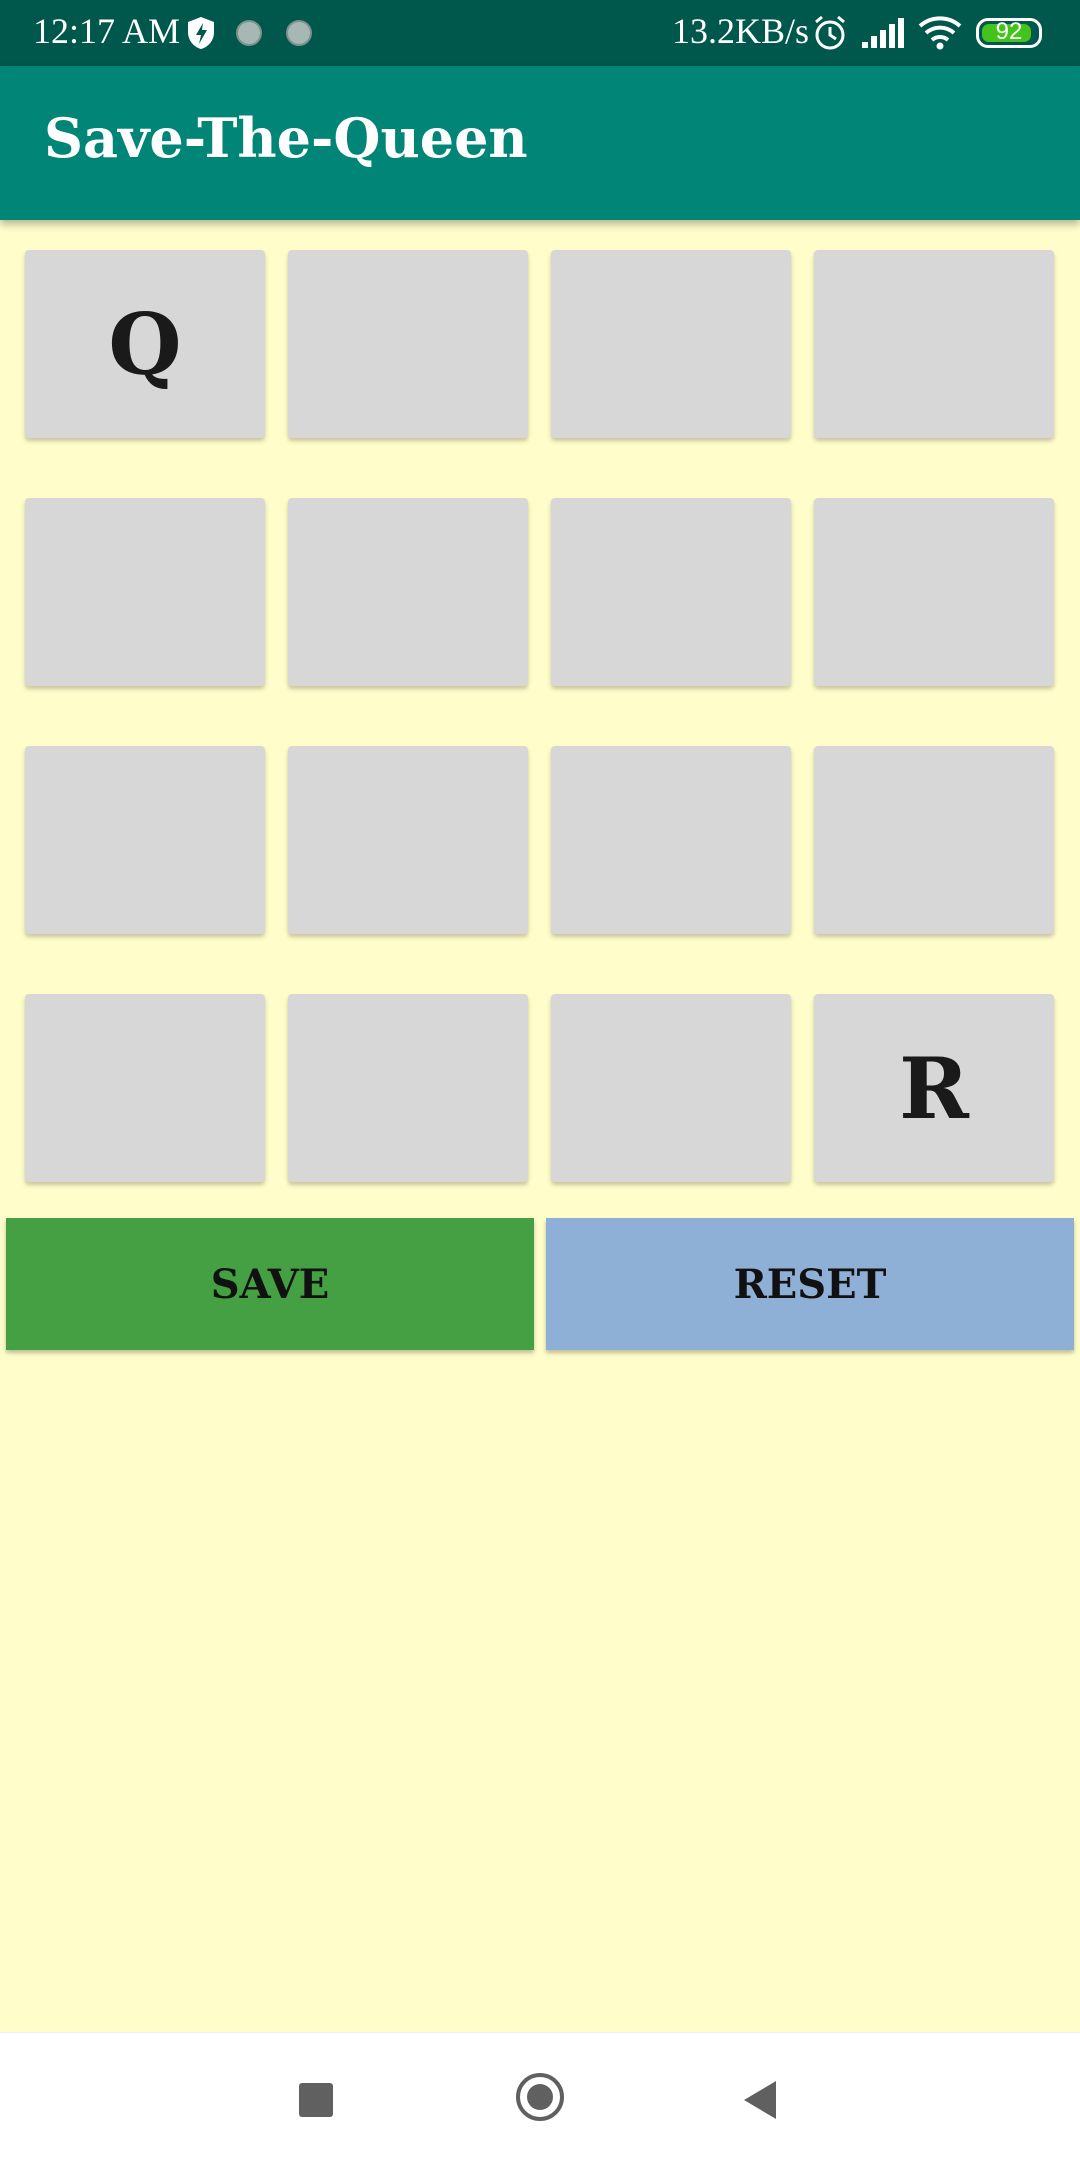 Image resolution: width=1080 pixels, height=2161 pixels. I want to click on board-cell-0-0: Q, so click(145, 344).